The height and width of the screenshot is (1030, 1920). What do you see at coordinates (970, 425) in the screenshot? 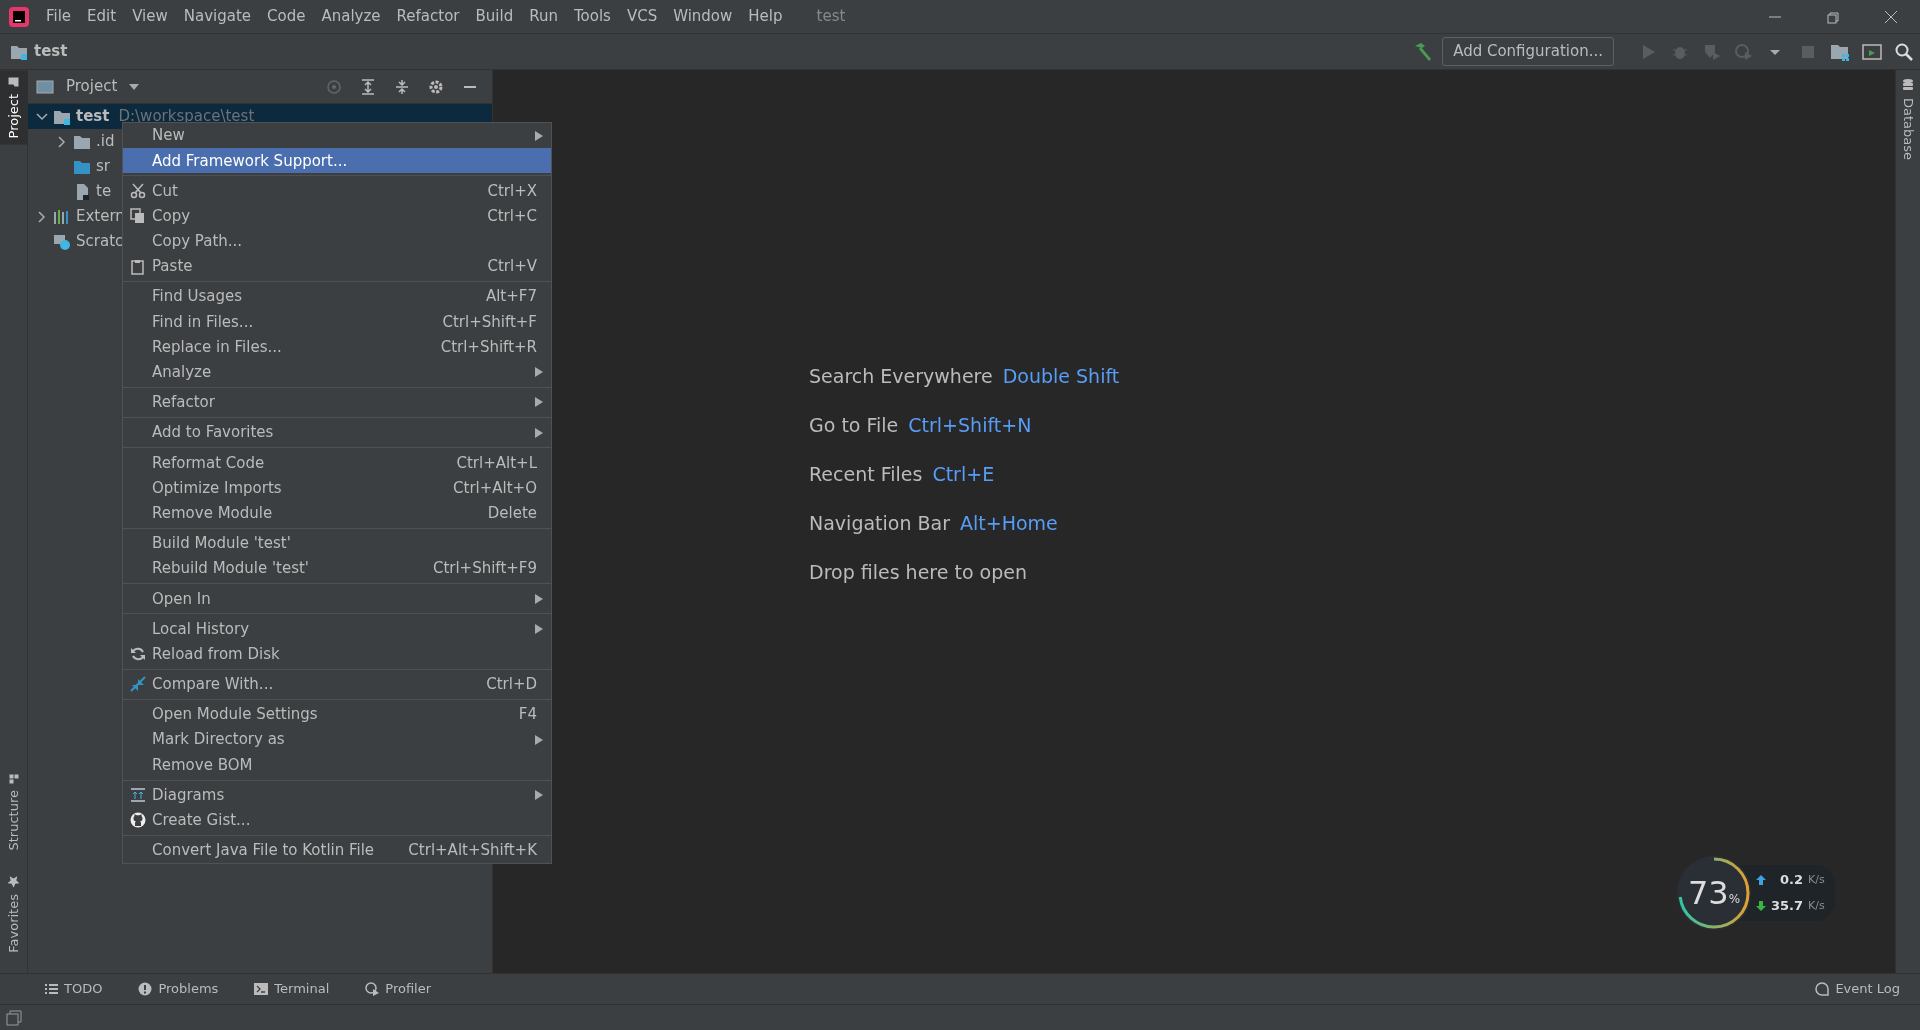
I see `shortcut-text: Ctrl+Shift+N` at bounding box center [970, 425].